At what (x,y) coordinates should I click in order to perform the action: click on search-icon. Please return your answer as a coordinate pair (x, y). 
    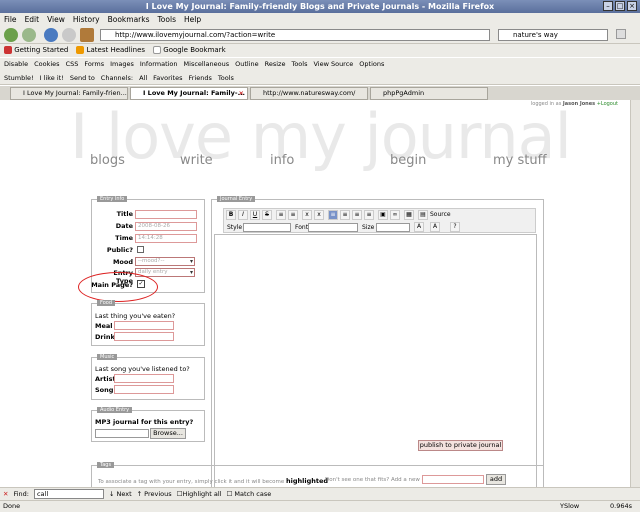
    Looking at the image, I should click on (621, 34).